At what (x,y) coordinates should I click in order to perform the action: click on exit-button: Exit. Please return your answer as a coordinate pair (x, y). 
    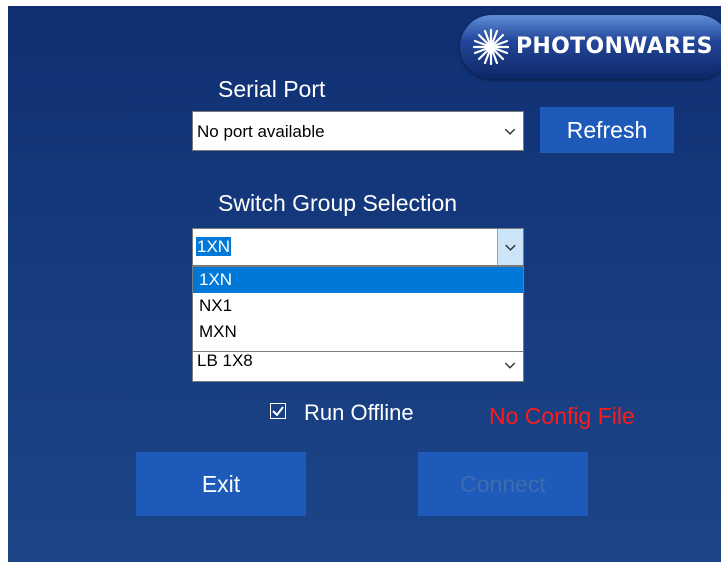
    Looking at the image, I should click on (221, 484).